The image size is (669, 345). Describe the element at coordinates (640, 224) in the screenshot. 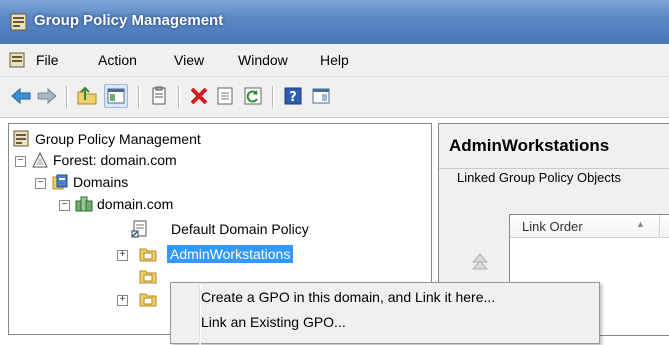

I see `sort-ascending-icon: ▲` at that location.